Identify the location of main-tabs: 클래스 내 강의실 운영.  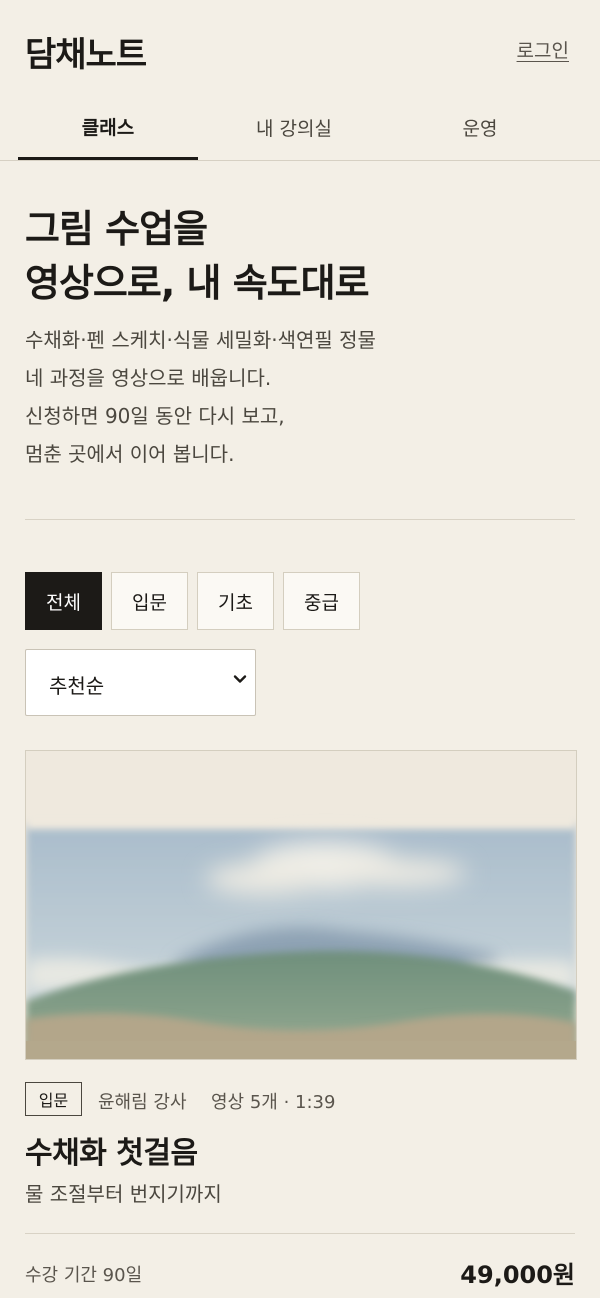
(300, 128).